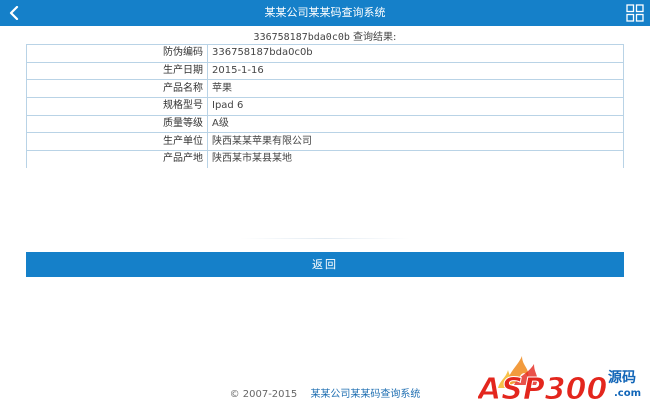 This screenshot has height=402, width=650. What do you see at coordinates (117, 159) in the screenshot?
I see `field-label: 产品产地` at bounding box center [117, 159].